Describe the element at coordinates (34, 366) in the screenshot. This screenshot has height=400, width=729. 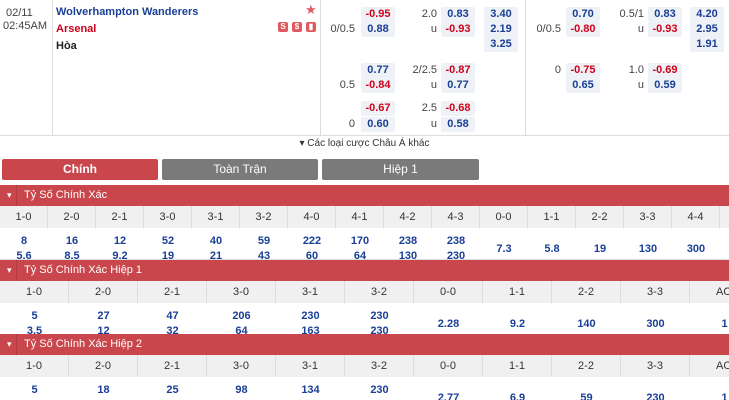
I see `score-header: 1-0` at that location.